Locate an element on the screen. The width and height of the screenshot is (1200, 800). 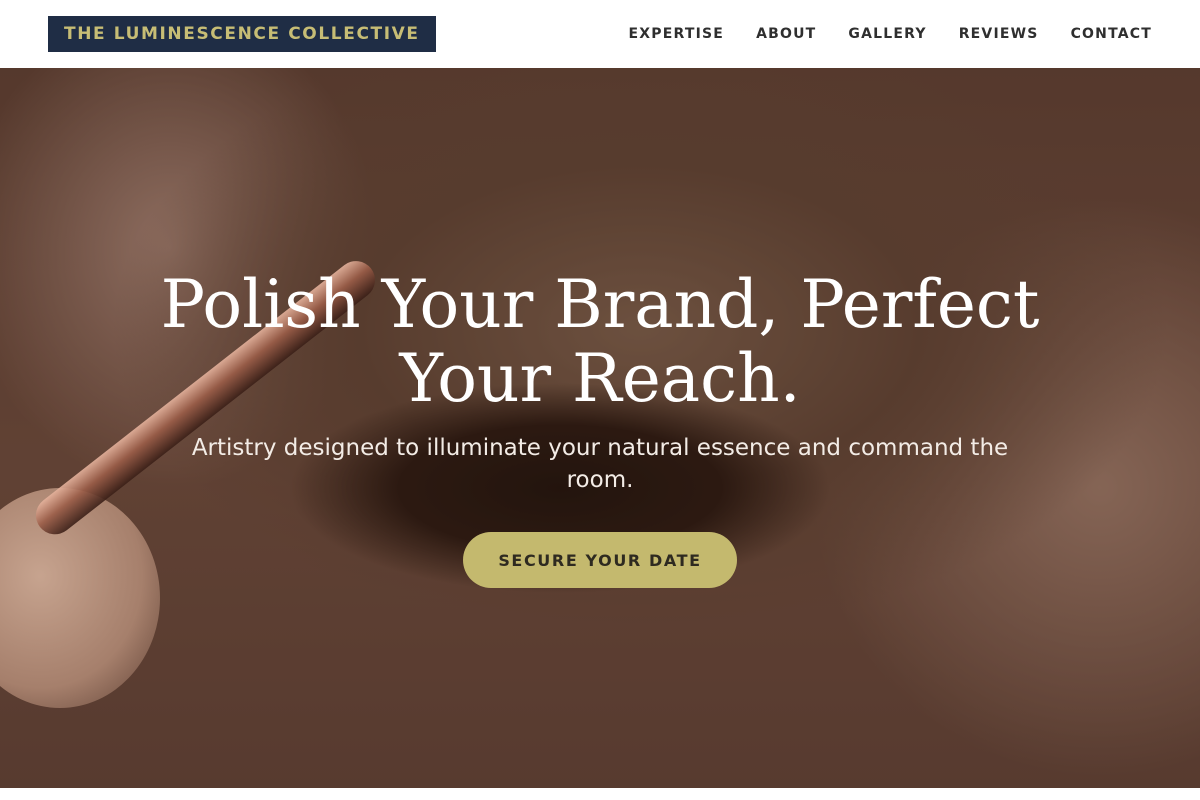
nav-link-about: ABOUT is located at coordinates (786, 34).